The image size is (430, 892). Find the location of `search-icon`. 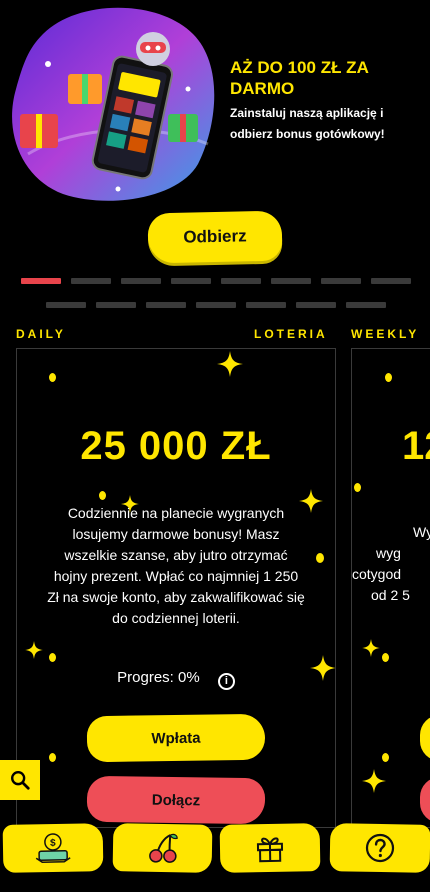

search-icon is located at coordinates (20, 780).